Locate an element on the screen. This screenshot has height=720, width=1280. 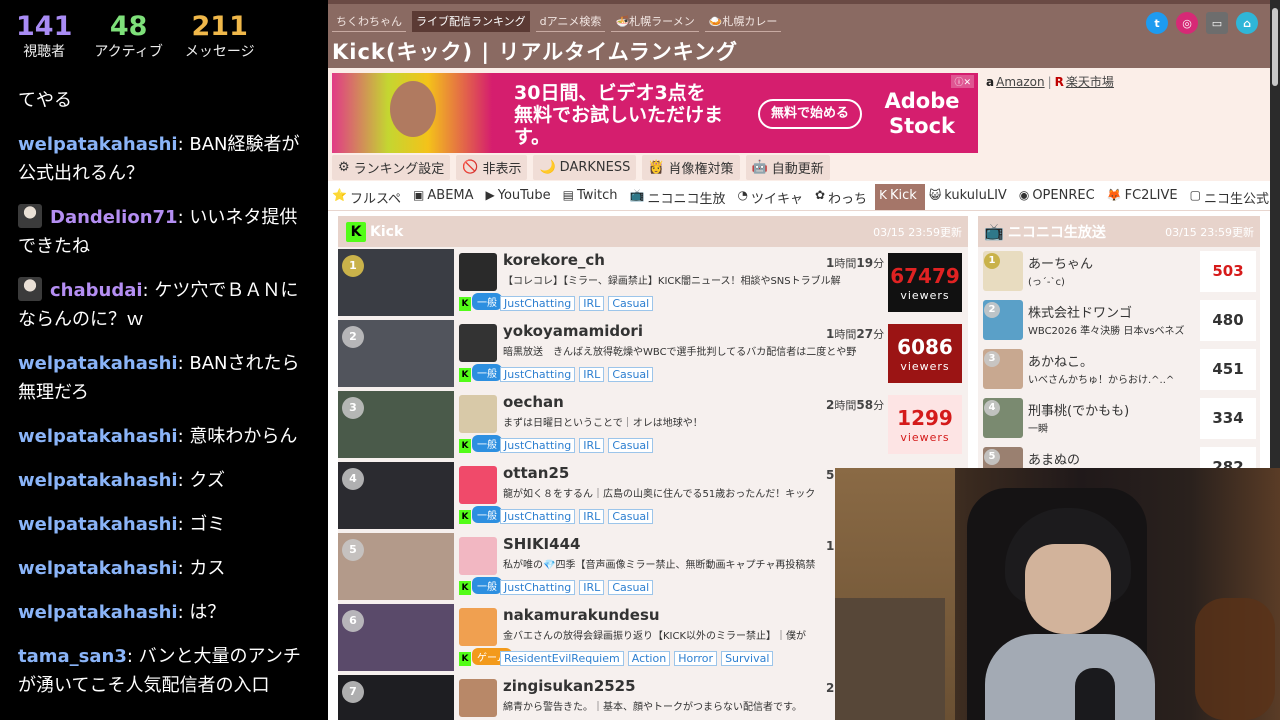
duration-hours-label: 時間 is located at coordinates (845, 405).